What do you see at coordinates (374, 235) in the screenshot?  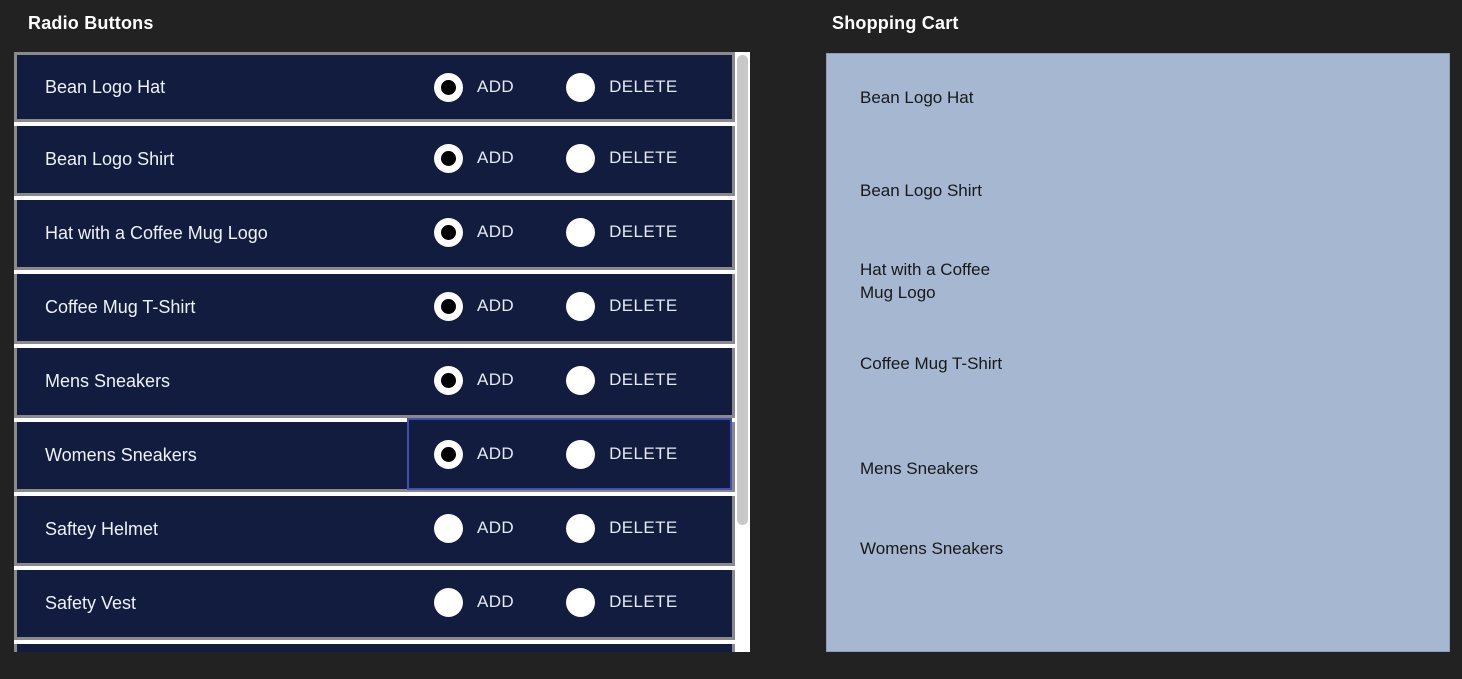 I see `radio-row: Hat with a Coffee Mug Logo ADD DELETE` at bounding box center [374, 235].